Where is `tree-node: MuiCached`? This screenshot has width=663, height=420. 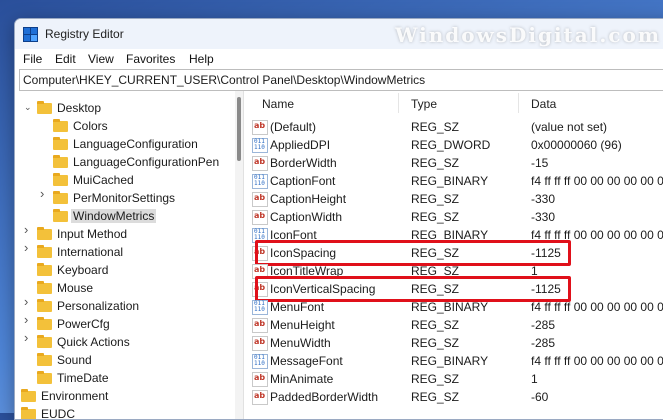 tree-node: MuiCached is located at coordinates (125, 180).